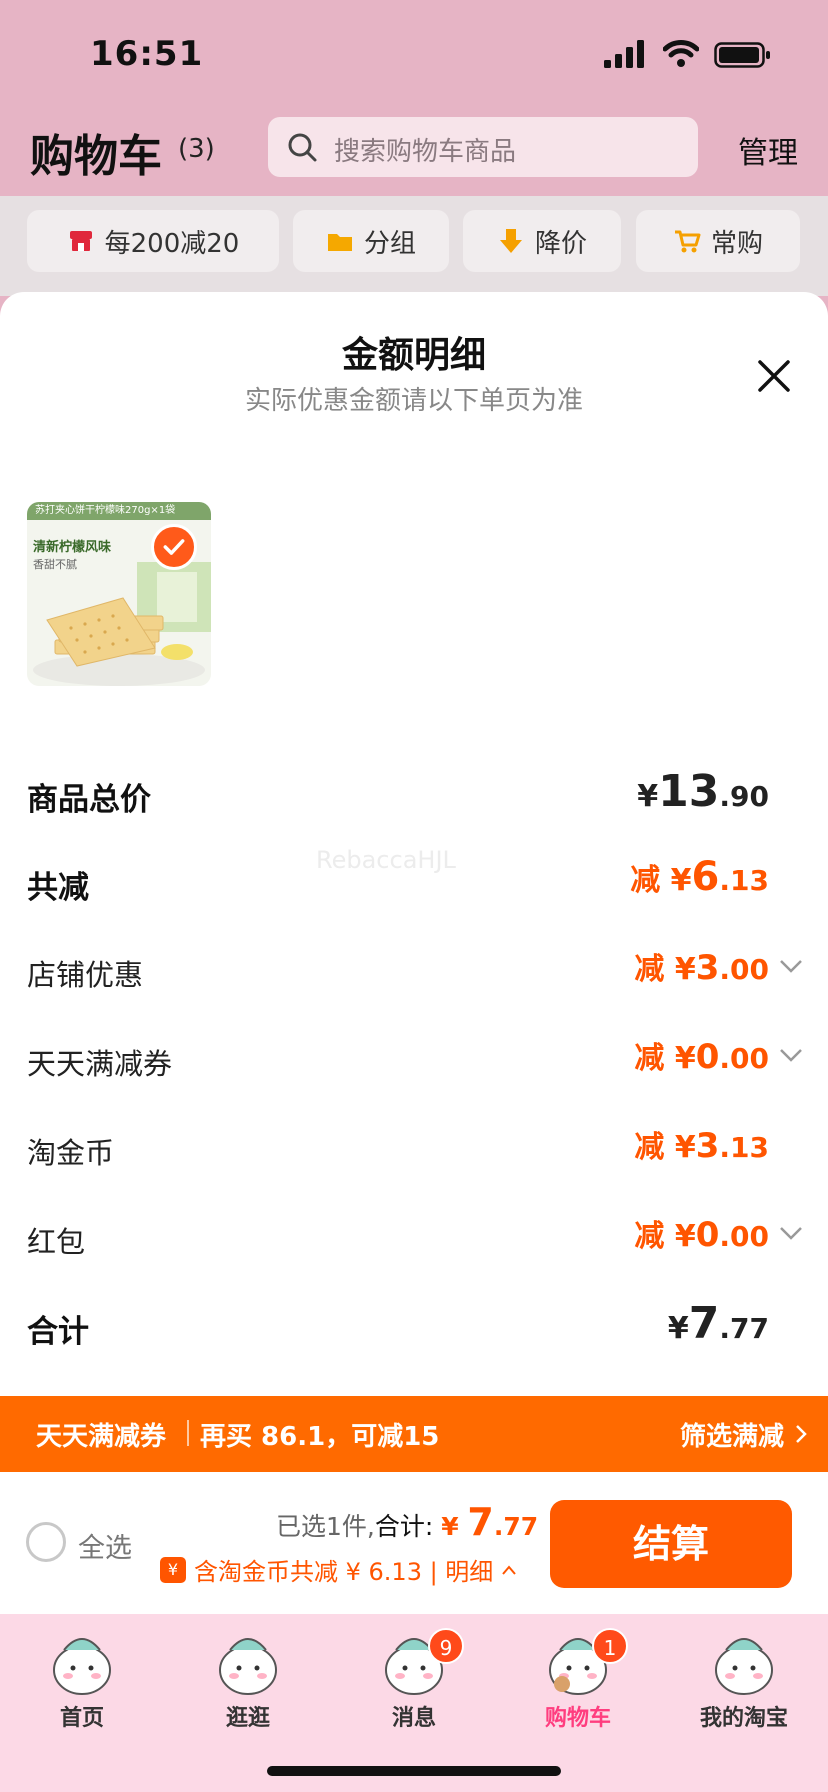  Describe the element at coordinates (560, 243) in the screenshot. I see `filter-chip-label: 降价` at that location.